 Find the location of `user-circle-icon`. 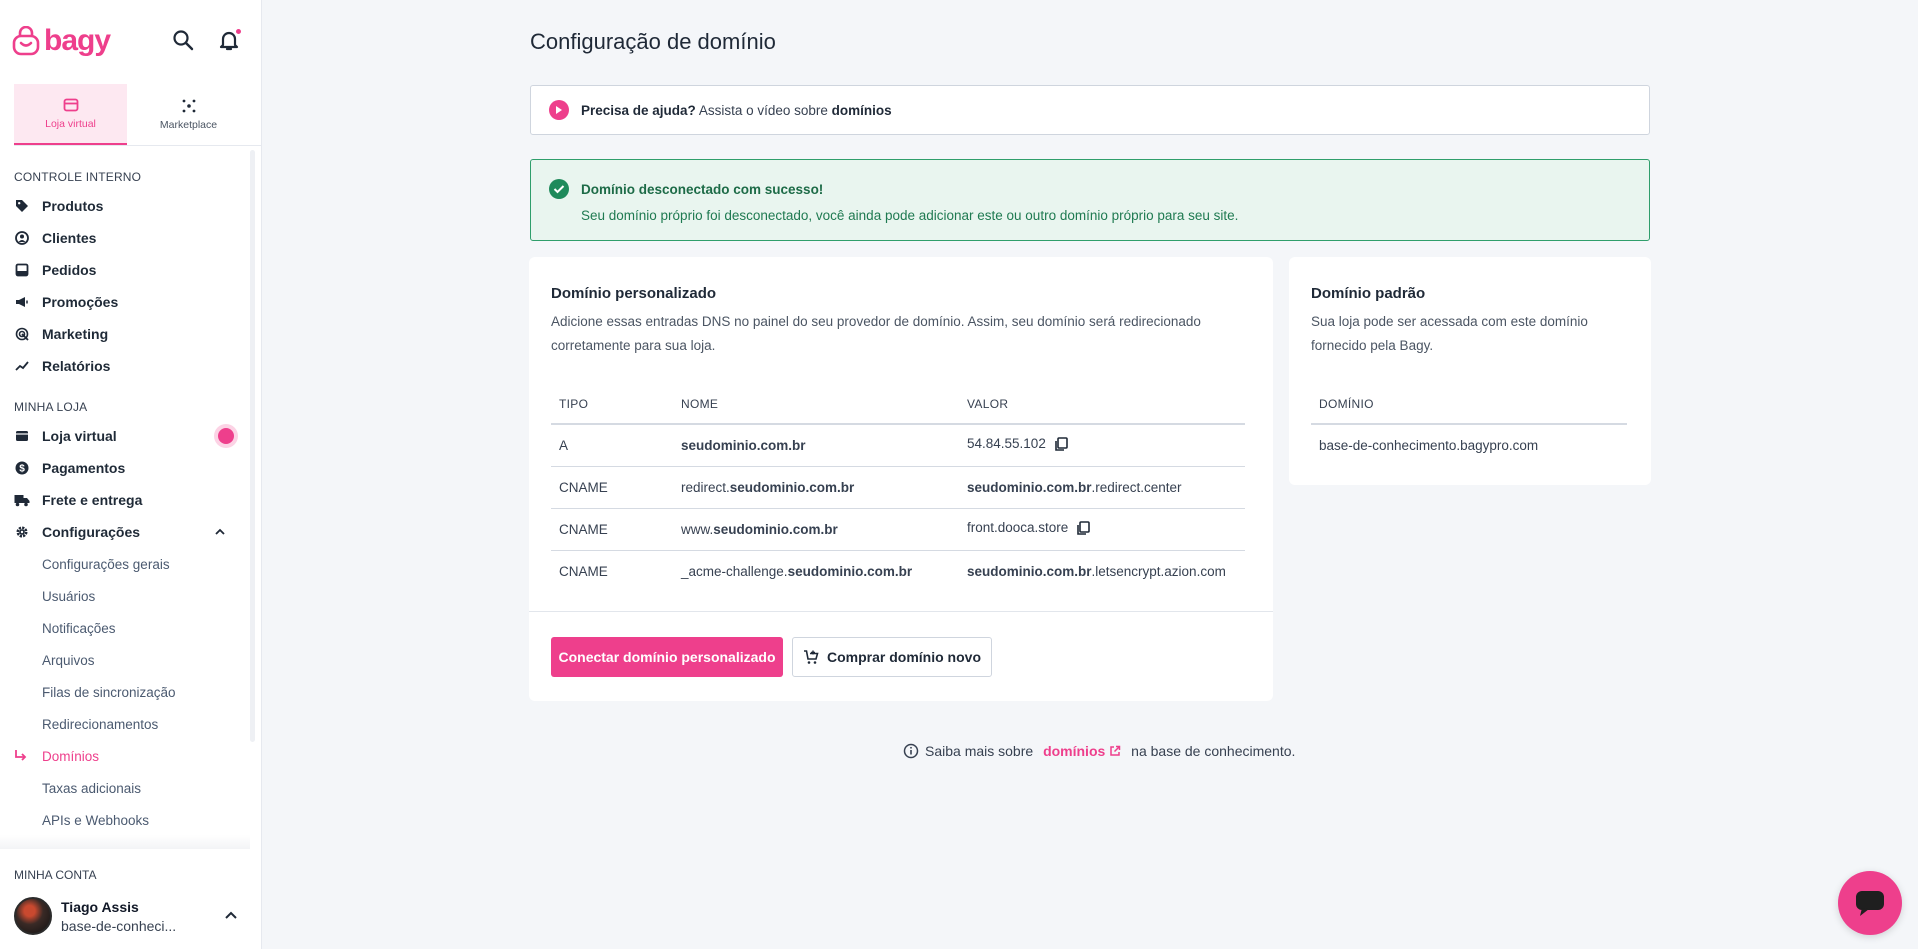

user-circle-icon is located at coordinates (22, 238).